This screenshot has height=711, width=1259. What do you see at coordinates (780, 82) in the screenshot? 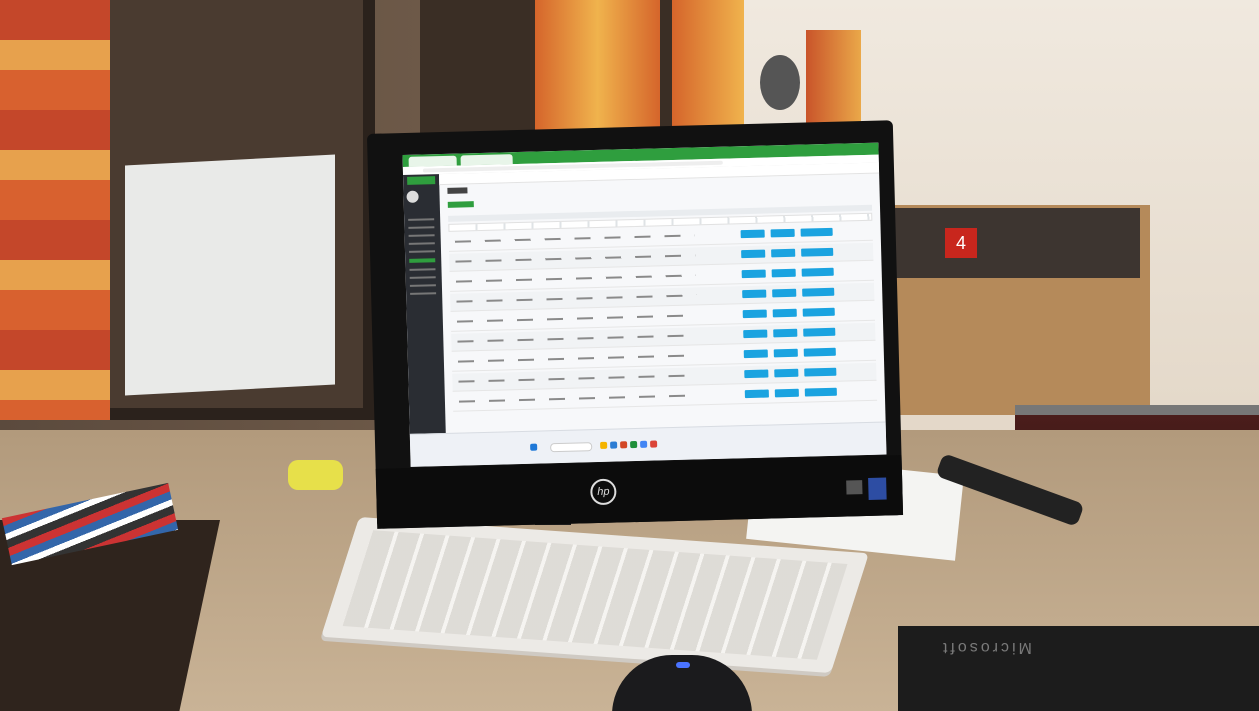
I see `wall-fan` at bounding box center [780, 82].